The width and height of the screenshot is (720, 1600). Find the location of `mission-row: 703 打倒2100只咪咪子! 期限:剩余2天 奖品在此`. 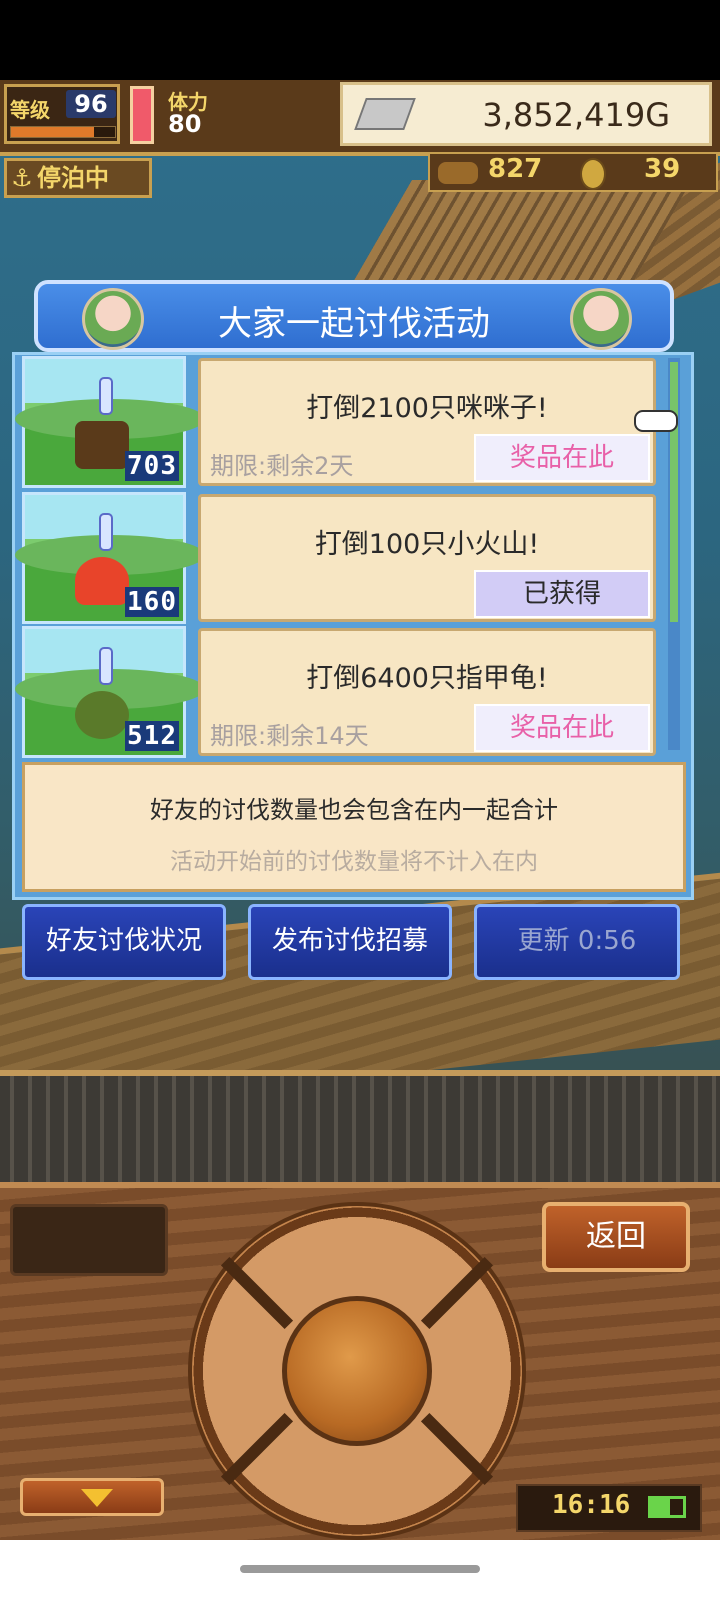

mission-row: 703 打倒2100只咪咪子! 期限:剩余2天 奖品在此 is located at coordinates (344, 422).